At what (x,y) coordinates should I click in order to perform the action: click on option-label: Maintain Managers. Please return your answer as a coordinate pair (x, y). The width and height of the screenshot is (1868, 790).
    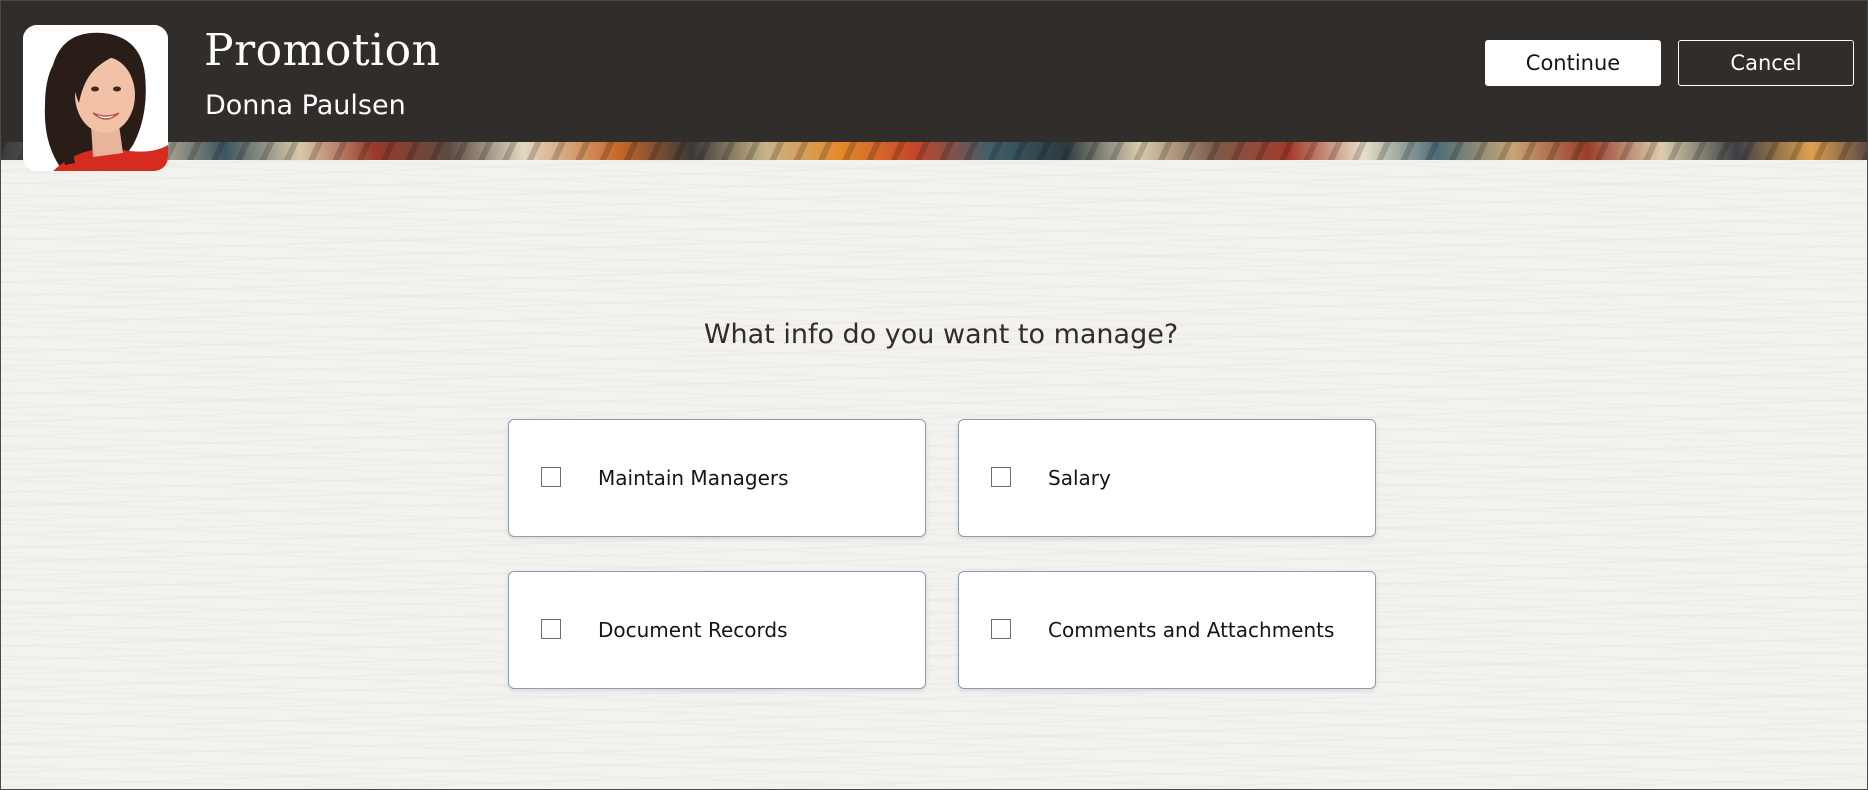
    Looking at the image, I should click on (693, 478).